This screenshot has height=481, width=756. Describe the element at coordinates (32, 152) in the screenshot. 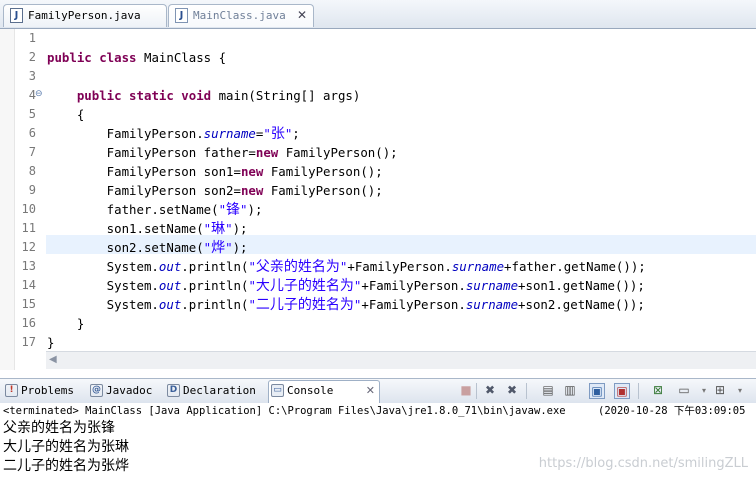

I see `line-number: 7` at that location.